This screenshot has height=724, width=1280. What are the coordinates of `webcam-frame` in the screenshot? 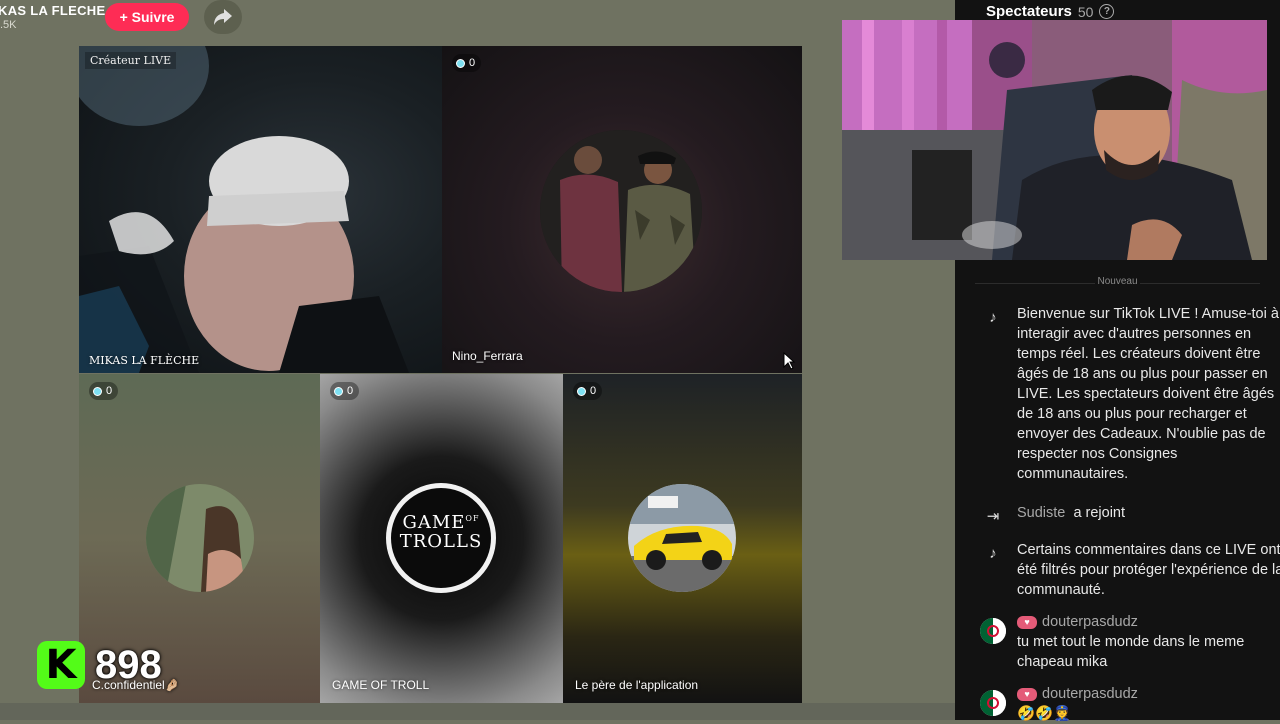 It's located at (1054, 140).